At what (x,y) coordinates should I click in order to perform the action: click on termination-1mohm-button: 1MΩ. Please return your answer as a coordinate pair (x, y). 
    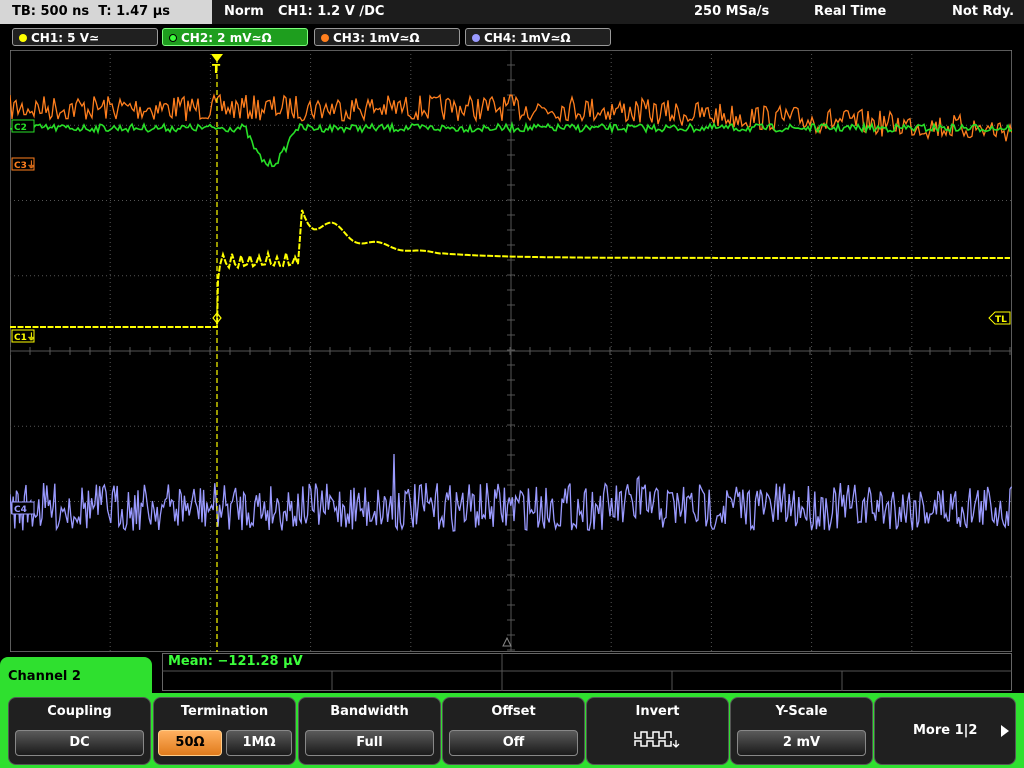
    Looking at the image, I should click on (259, 743).